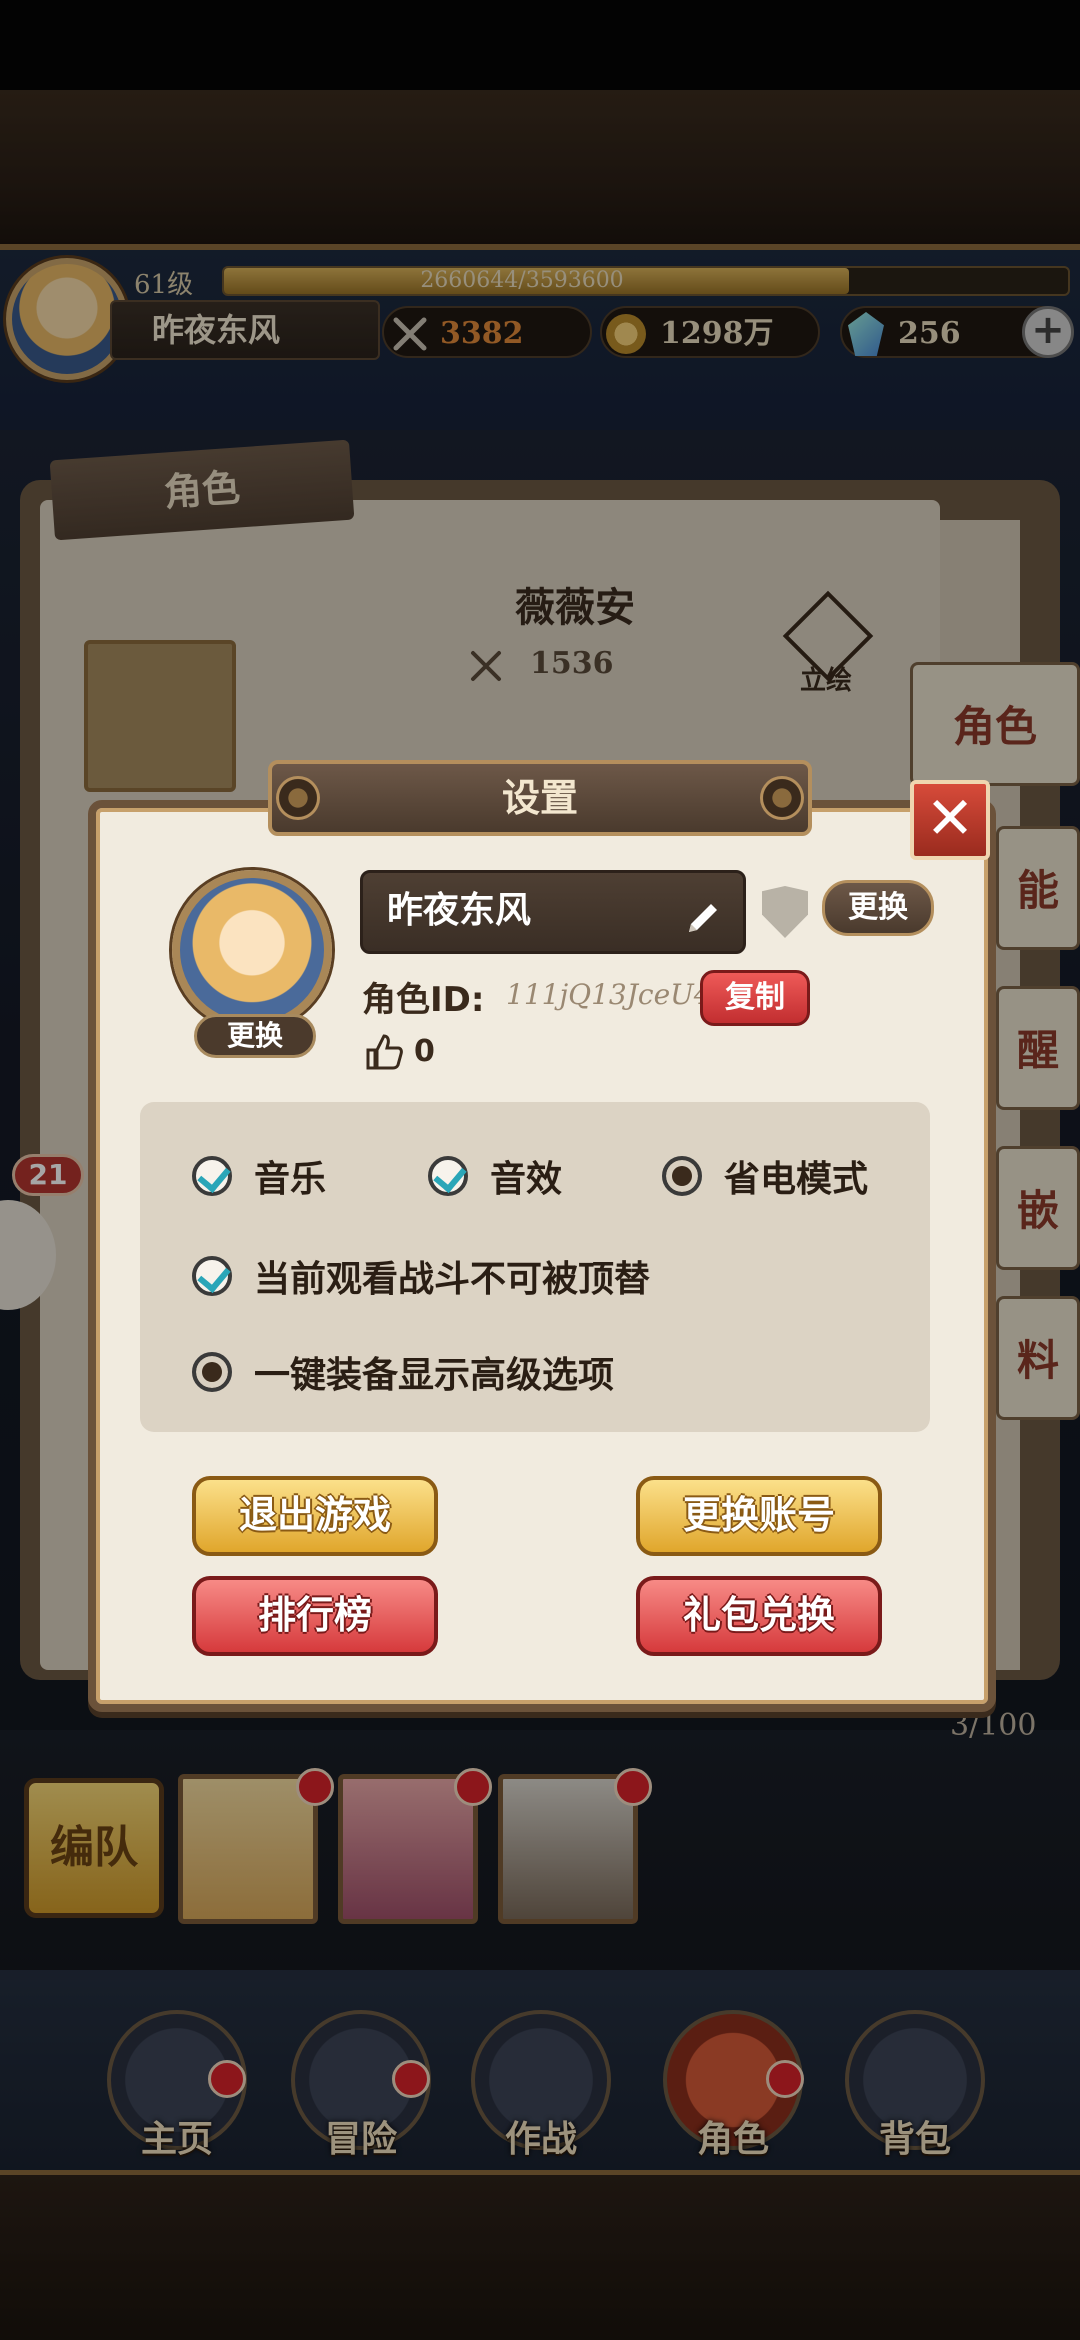 This screenshot has height=2340, width=1080. What do you see at coordinates (255, 1036) in the screenshot?
I see `avatar-change-button: 更换` at bounding box center [255, 1036].